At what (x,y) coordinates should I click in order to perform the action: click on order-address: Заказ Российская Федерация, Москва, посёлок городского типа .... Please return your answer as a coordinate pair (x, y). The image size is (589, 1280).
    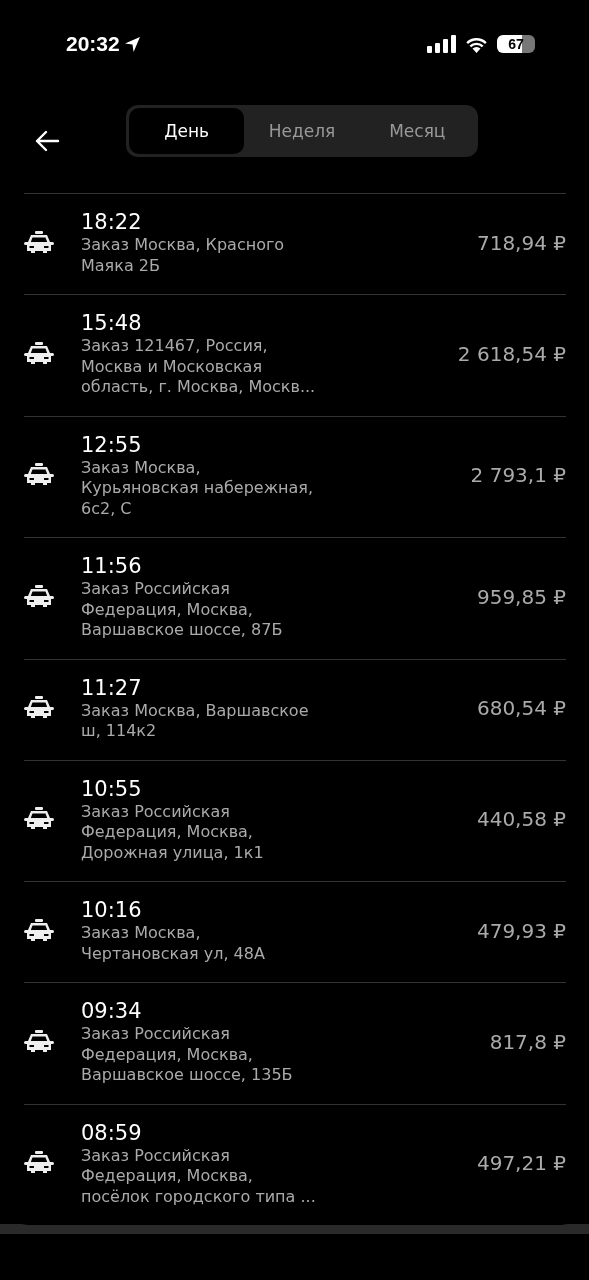
    Looking at the image, I should click on (199, 1176).